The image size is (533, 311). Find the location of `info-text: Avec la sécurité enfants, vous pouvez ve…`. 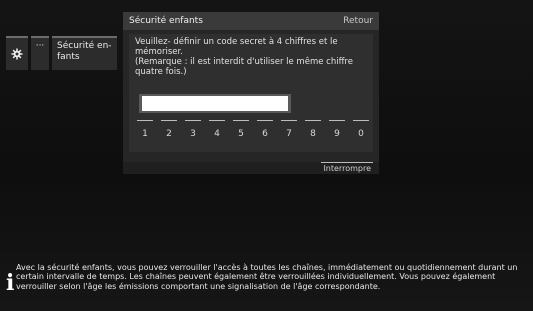

info-text: Avec la sécurité enfants, vous pouvez ve… is located at coordinates (267, 277).